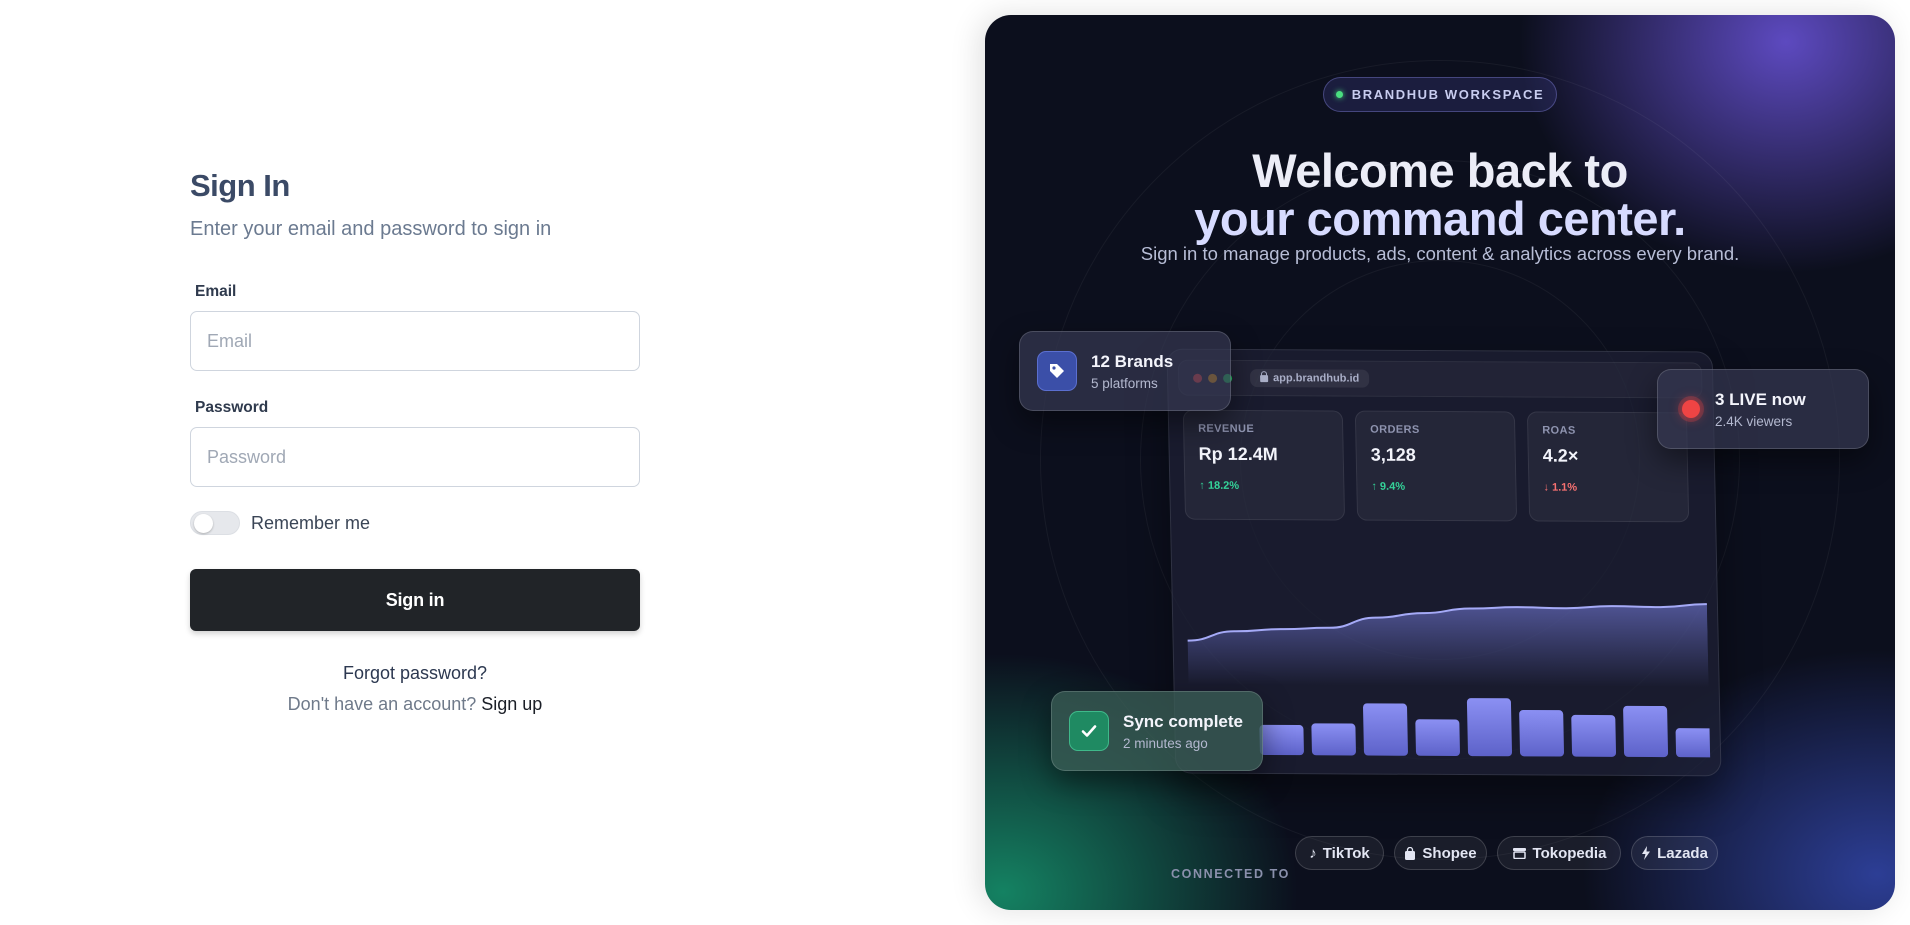 The image size is (1910, 925). What do you see at coordinates (1569, 853) in the screenshot?
I see `platform-name: Tokopedia` at bounding box center [1569, 853].